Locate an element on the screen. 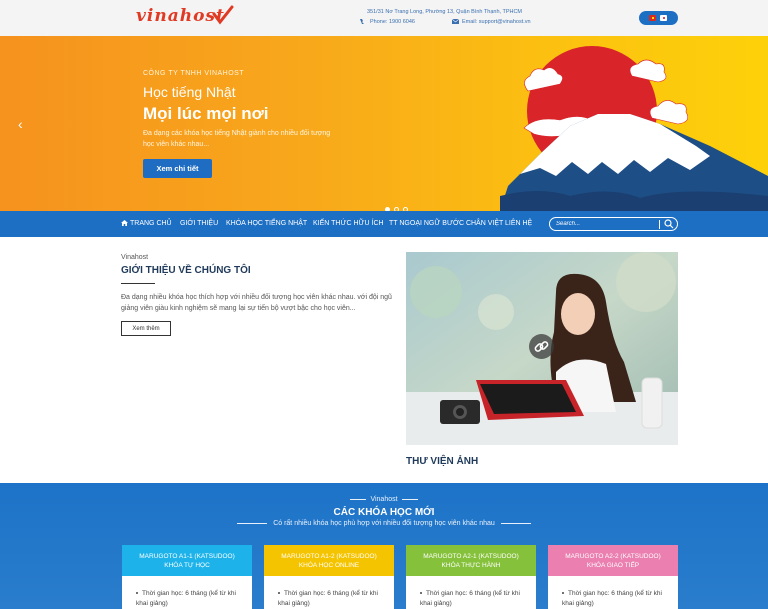 This screenshot has height=609, width=768. language-switcher is located at coordinates (658, 18).